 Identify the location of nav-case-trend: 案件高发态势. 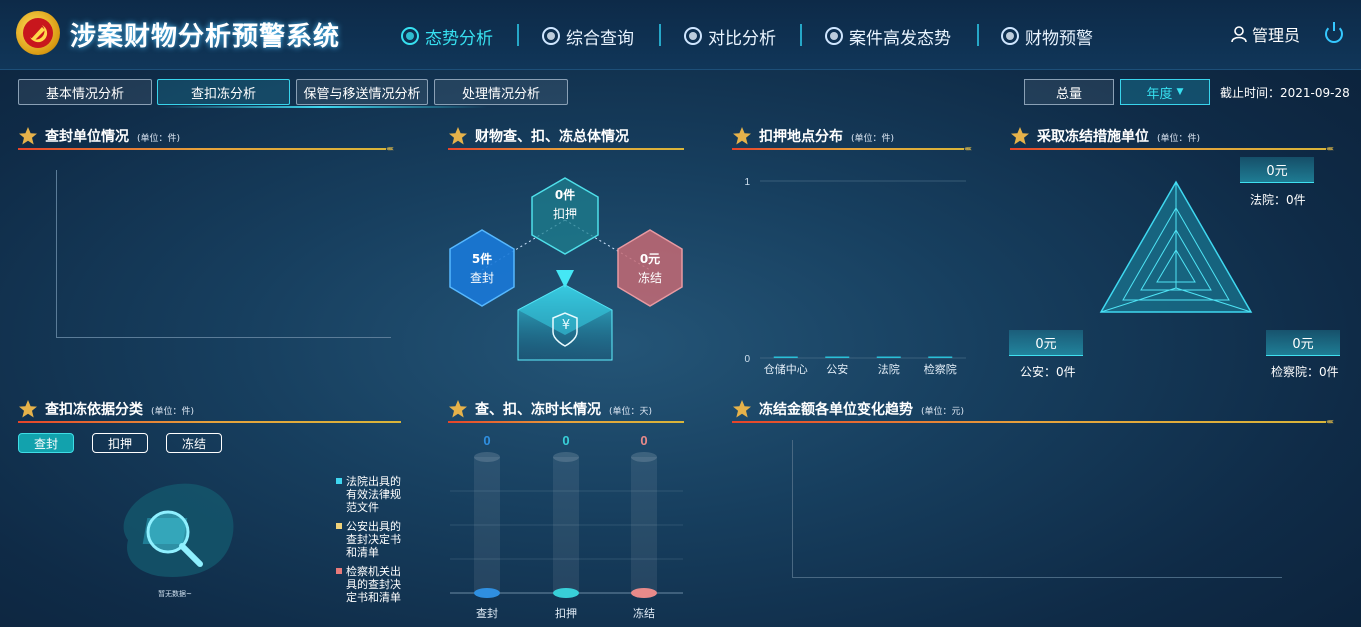
(888, 36).